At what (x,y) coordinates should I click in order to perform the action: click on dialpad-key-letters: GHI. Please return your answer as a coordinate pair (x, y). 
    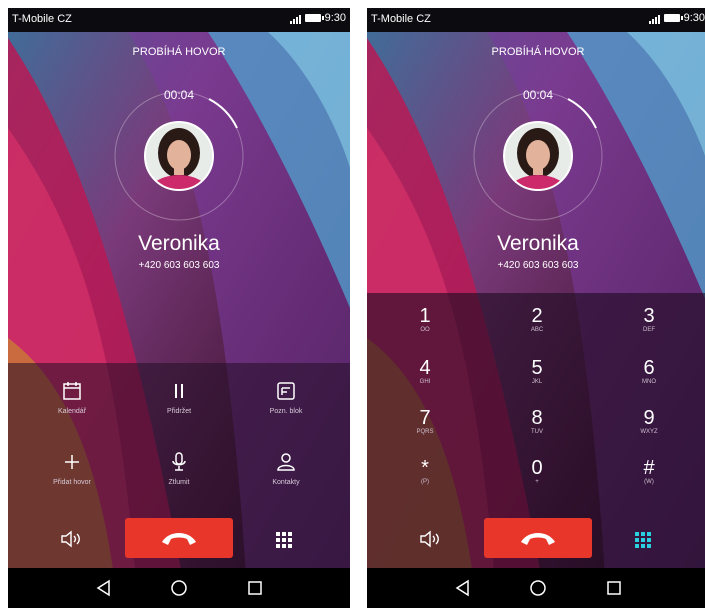
    Looking at the image, I should click on (425, 382).